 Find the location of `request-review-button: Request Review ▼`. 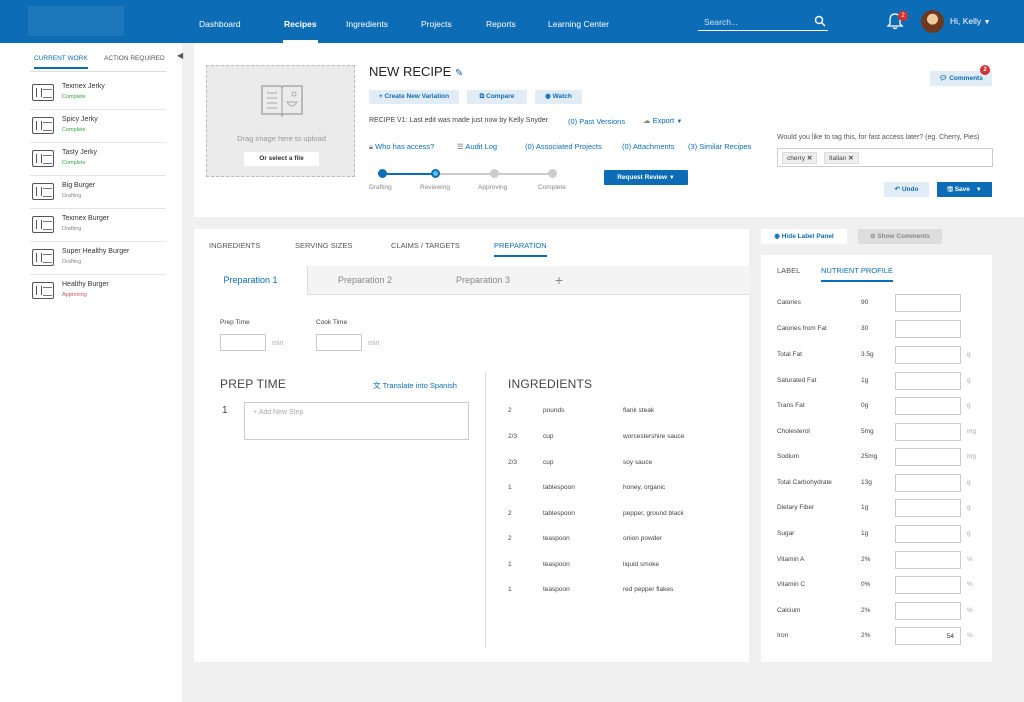

request-review-button: Request Review ▼ is located at coordinates (646, 177).